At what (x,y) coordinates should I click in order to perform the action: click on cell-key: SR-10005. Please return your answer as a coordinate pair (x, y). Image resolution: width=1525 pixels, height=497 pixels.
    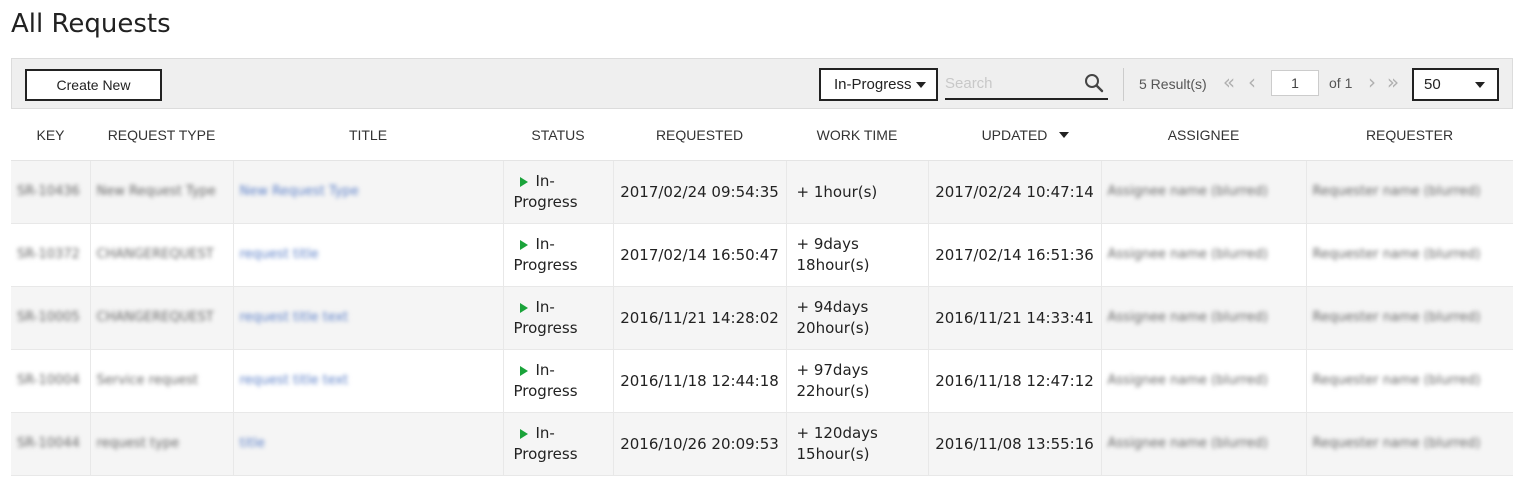
    Looking at the image, I should click on (51, 318).